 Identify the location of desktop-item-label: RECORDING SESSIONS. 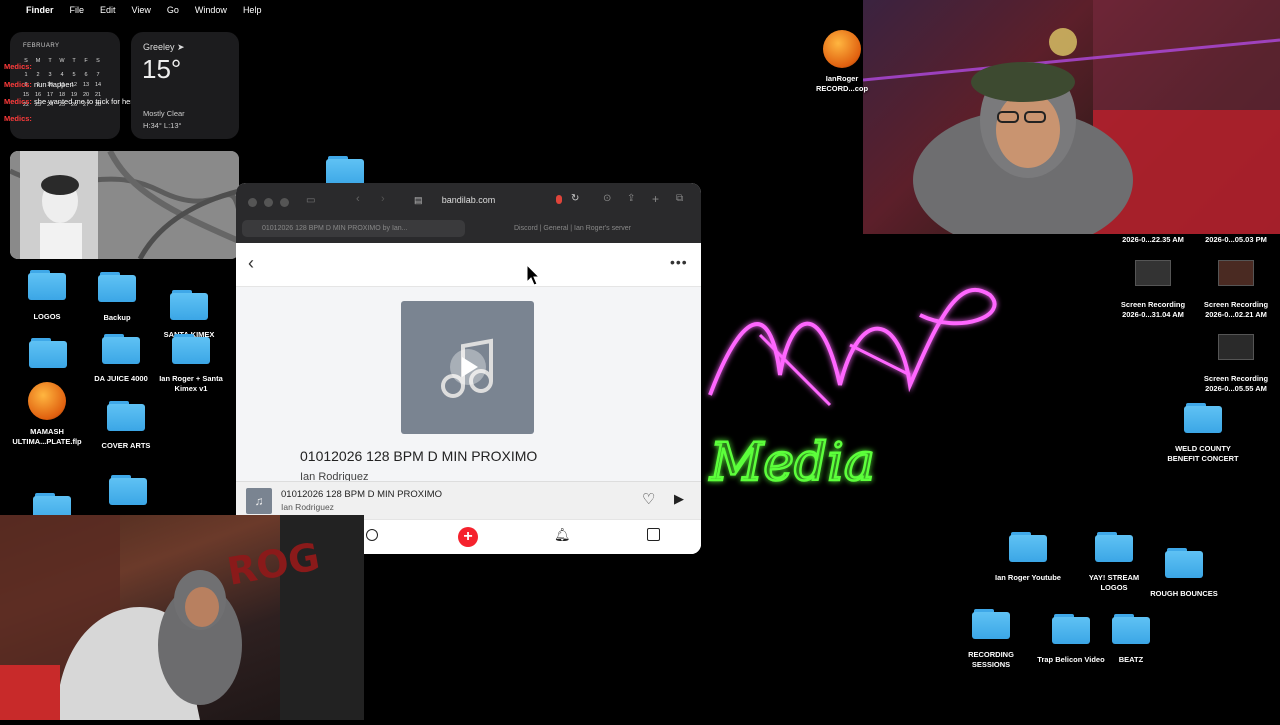
(991, 659).